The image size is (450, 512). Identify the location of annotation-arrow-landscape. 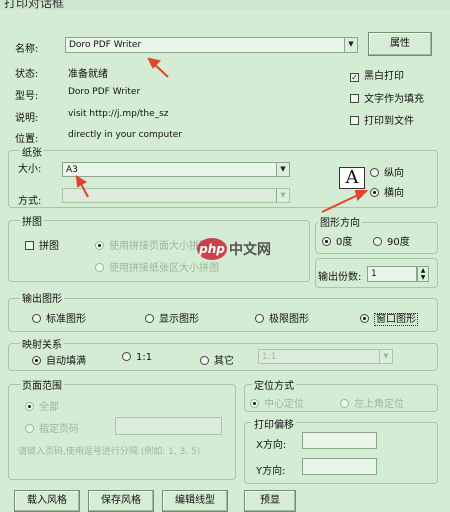
(341, 203).